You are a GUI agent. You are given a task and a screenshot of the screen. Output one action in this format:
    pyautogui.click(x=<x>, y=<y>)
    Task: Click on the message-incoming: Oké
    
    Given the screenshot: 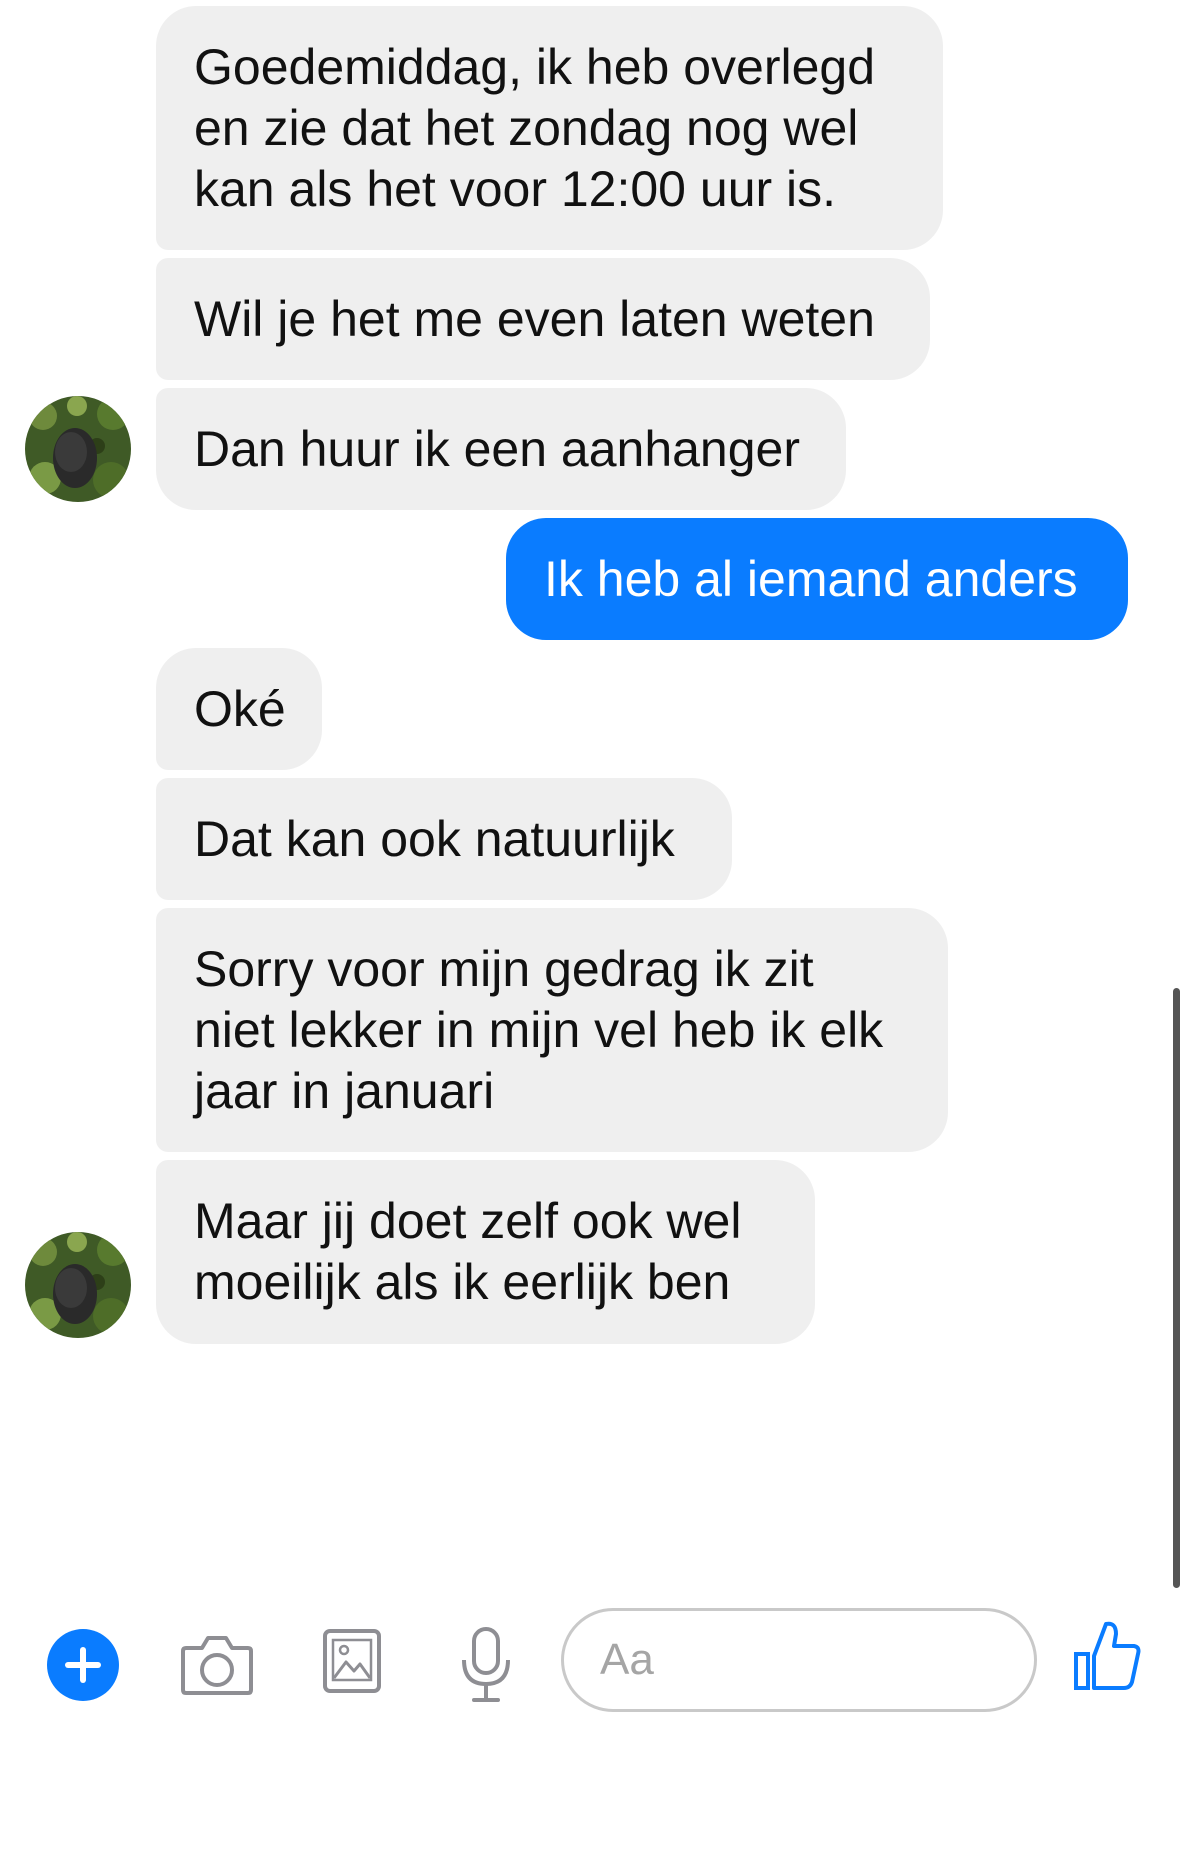 What is the action you would take?
    pyautogui.click(x=239, y=709)
    